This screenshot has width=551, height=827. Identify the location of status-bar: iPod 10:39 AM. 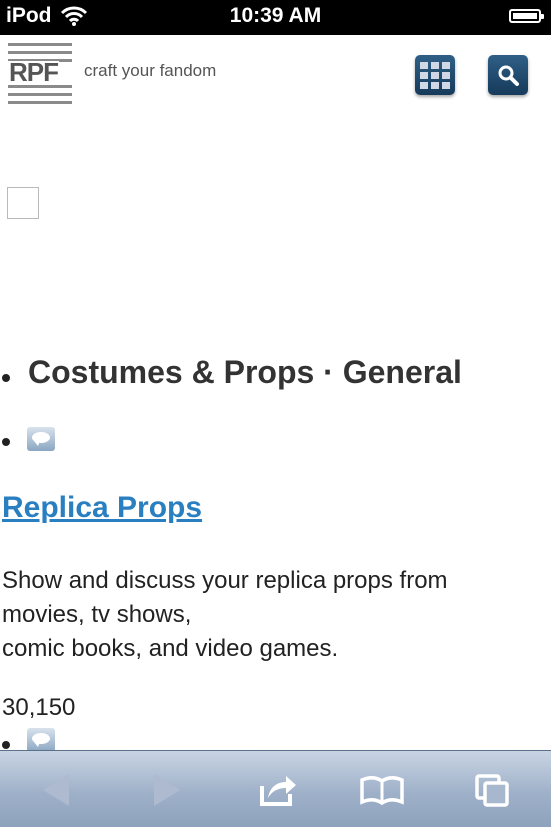
(275, 17).